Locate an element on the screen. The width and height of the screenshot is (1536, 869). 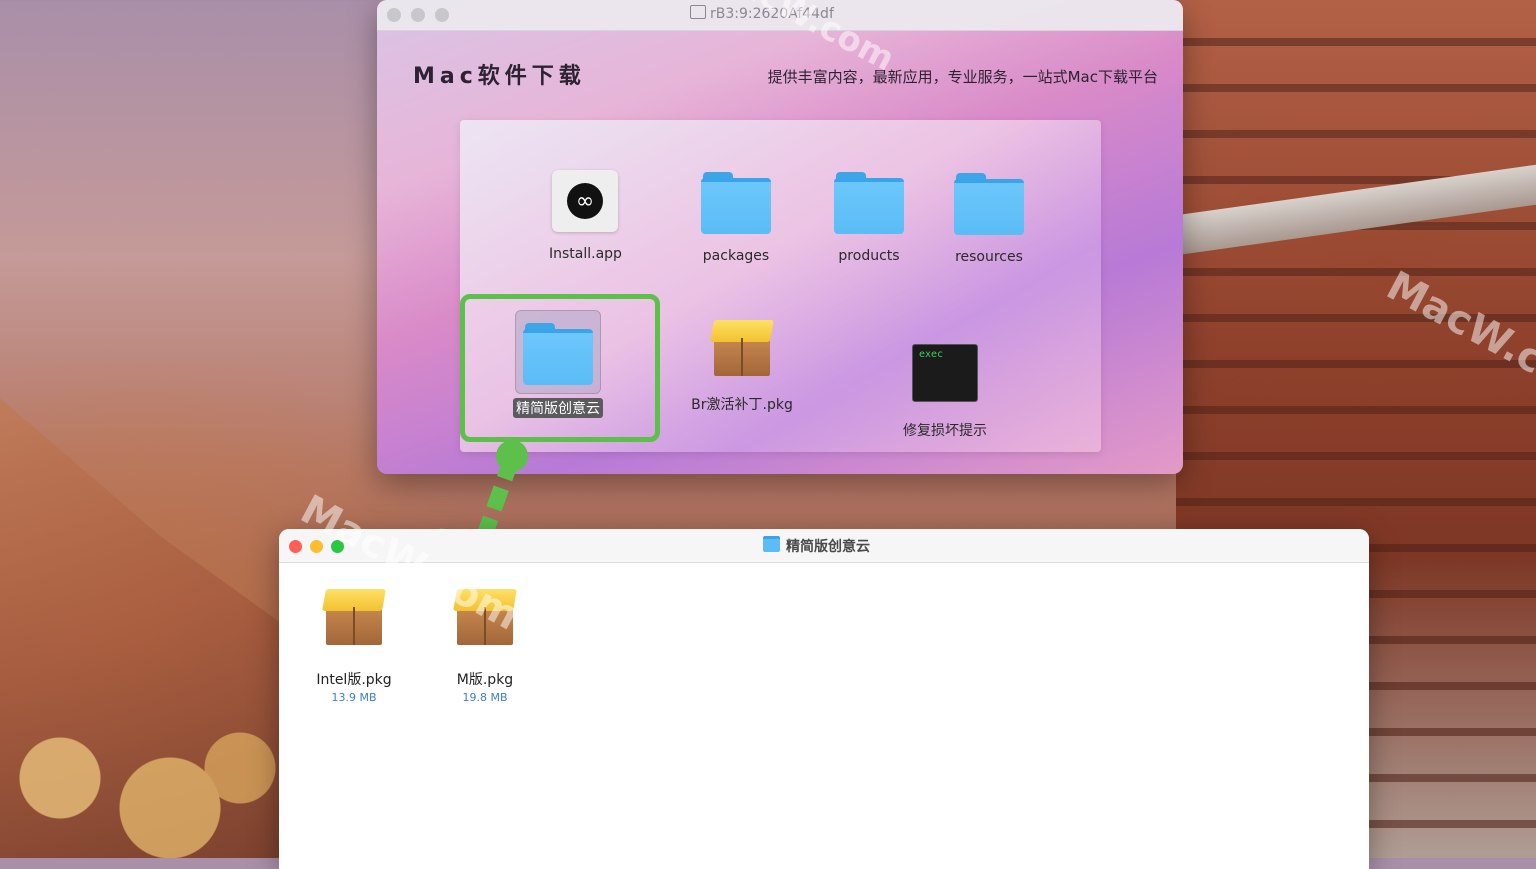
br-patch-pkg-item: Br激活补丁.pkg is located at coordinates (742, 363).